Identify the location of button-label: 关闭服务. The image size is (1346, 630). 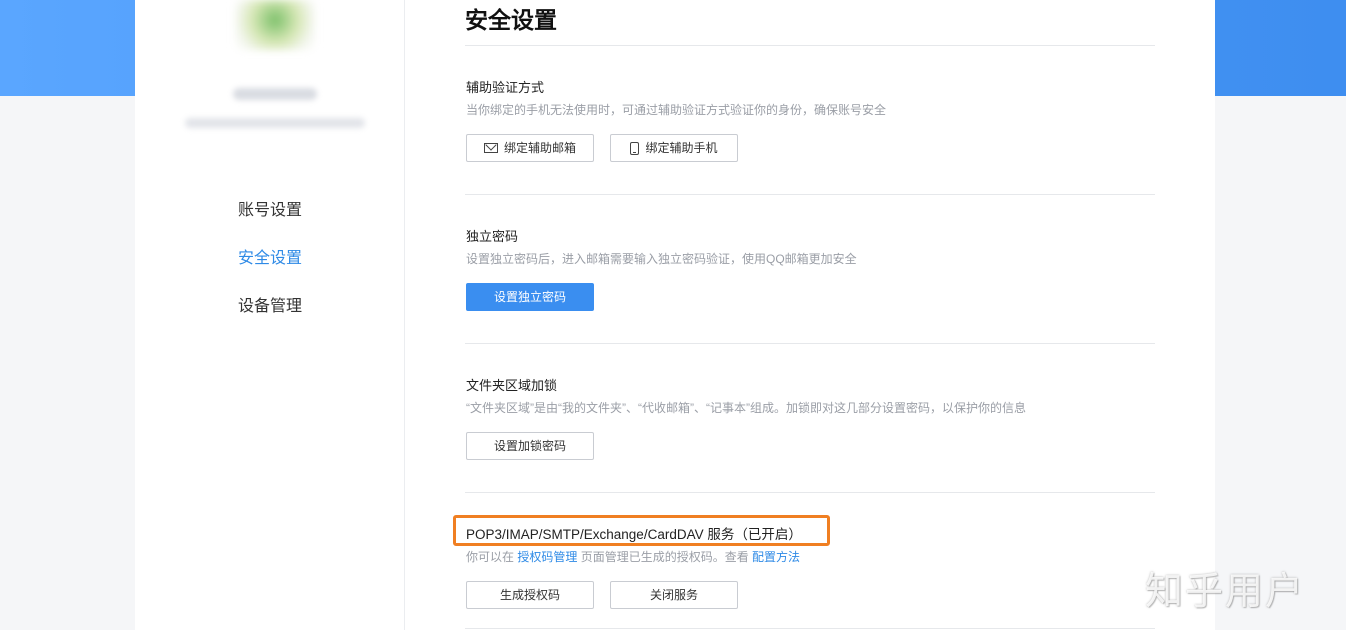
(673, 595).